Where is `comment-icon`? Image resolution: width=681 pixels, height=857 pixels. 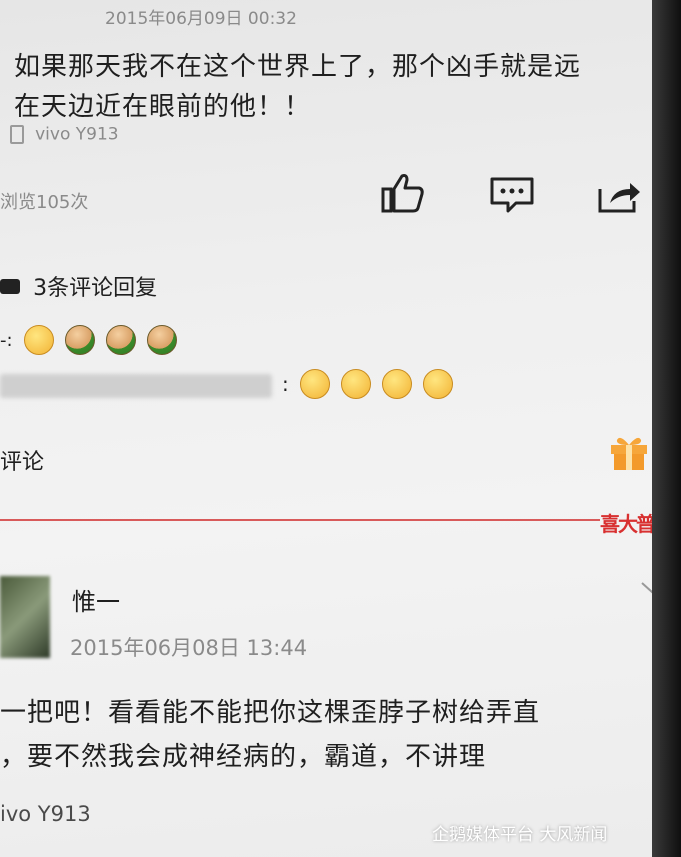 comment-icon is located at coordinates (512, 195).